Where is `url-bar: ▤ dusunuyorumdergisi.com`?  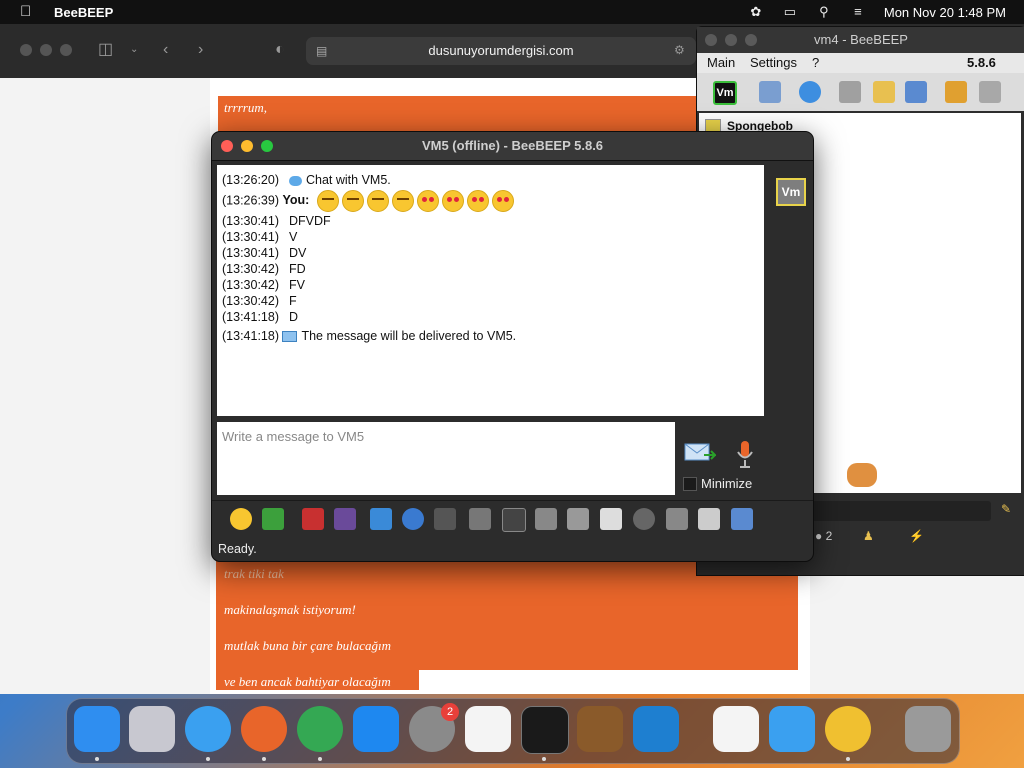 url-bar: ▤ dusunuyorumdergisi.com is located at coordinates (501, 51).